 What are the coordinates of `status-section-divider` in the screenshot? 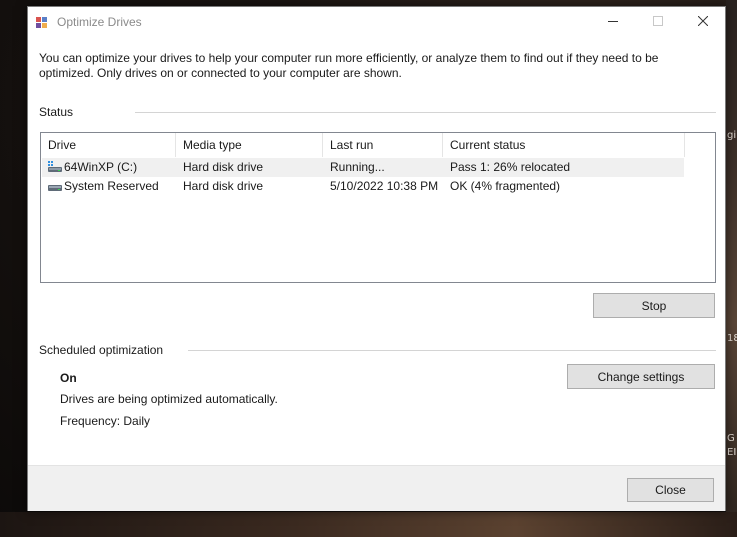 It's located at (425, 112).